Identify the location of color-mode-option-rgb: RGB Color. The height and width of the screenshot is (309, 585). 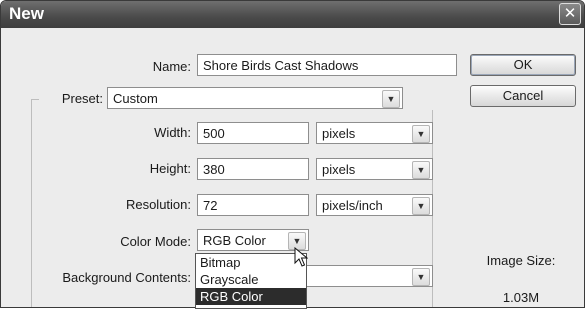
(251, 296).